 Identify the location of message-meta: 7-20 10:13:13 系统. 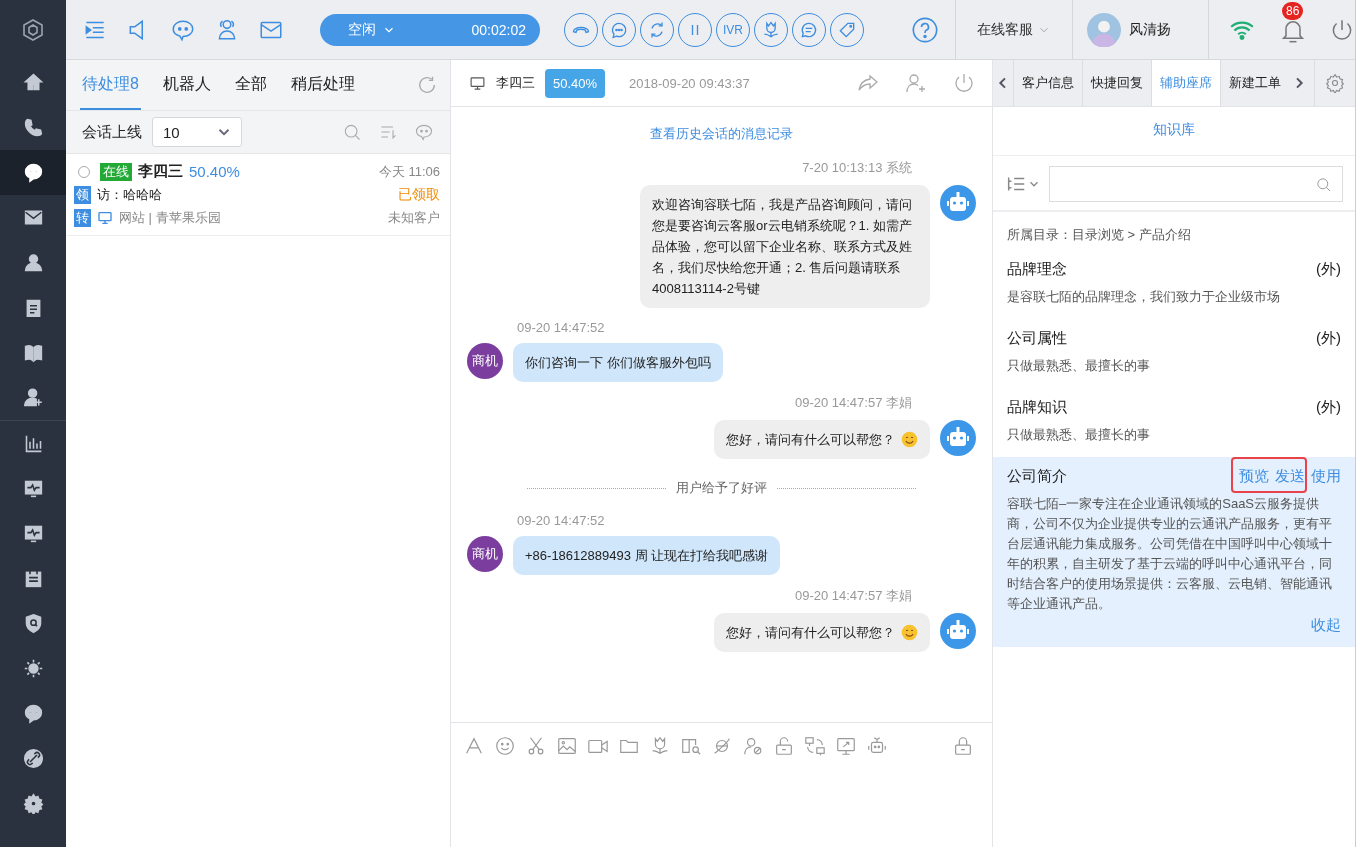
(857, 168).